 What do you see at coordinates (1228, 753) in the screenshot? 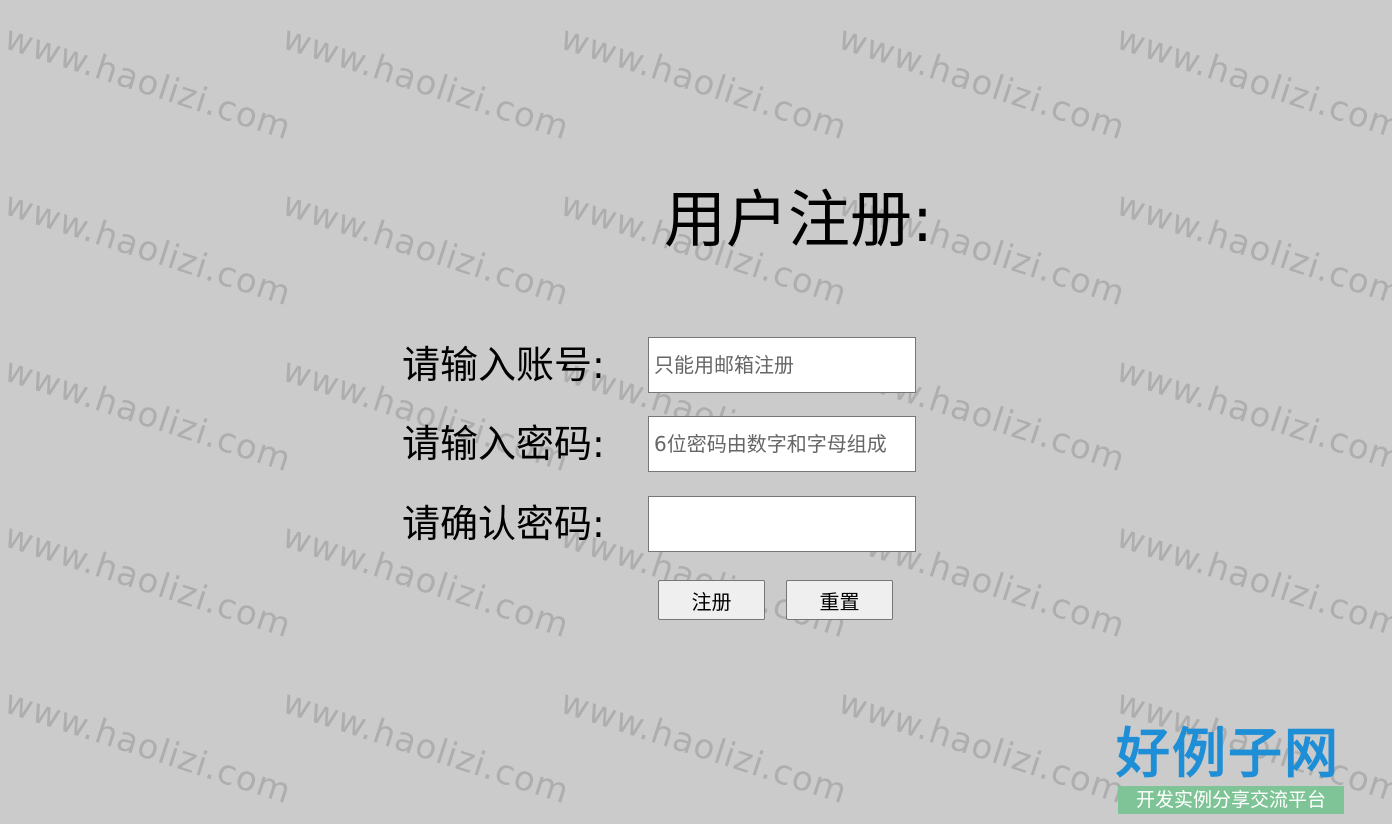
I see `logo-main-text: 好例子网` at bounding box center [1228, 753].